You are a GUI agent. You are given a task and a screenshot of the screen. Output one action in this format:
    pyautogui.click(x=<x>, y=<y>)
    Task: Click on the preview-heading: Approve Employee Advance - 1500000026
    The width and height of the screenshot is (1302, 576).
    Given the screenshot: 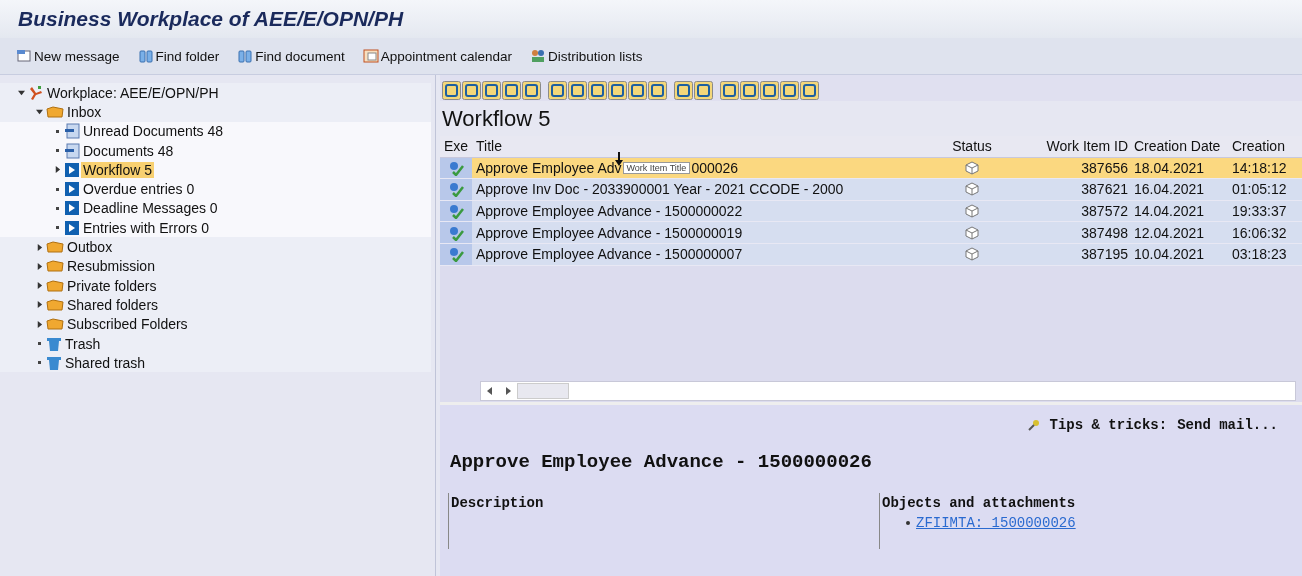 What is the action you would take?
    pyautogui.click(x=661, y=461)
    